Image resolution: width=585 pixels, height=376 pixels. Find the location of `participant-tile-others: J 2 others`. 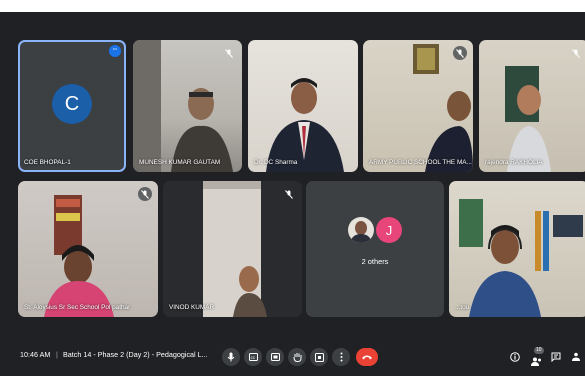

participant-tile-others: J 2 others is located at coordinates (375, 249).